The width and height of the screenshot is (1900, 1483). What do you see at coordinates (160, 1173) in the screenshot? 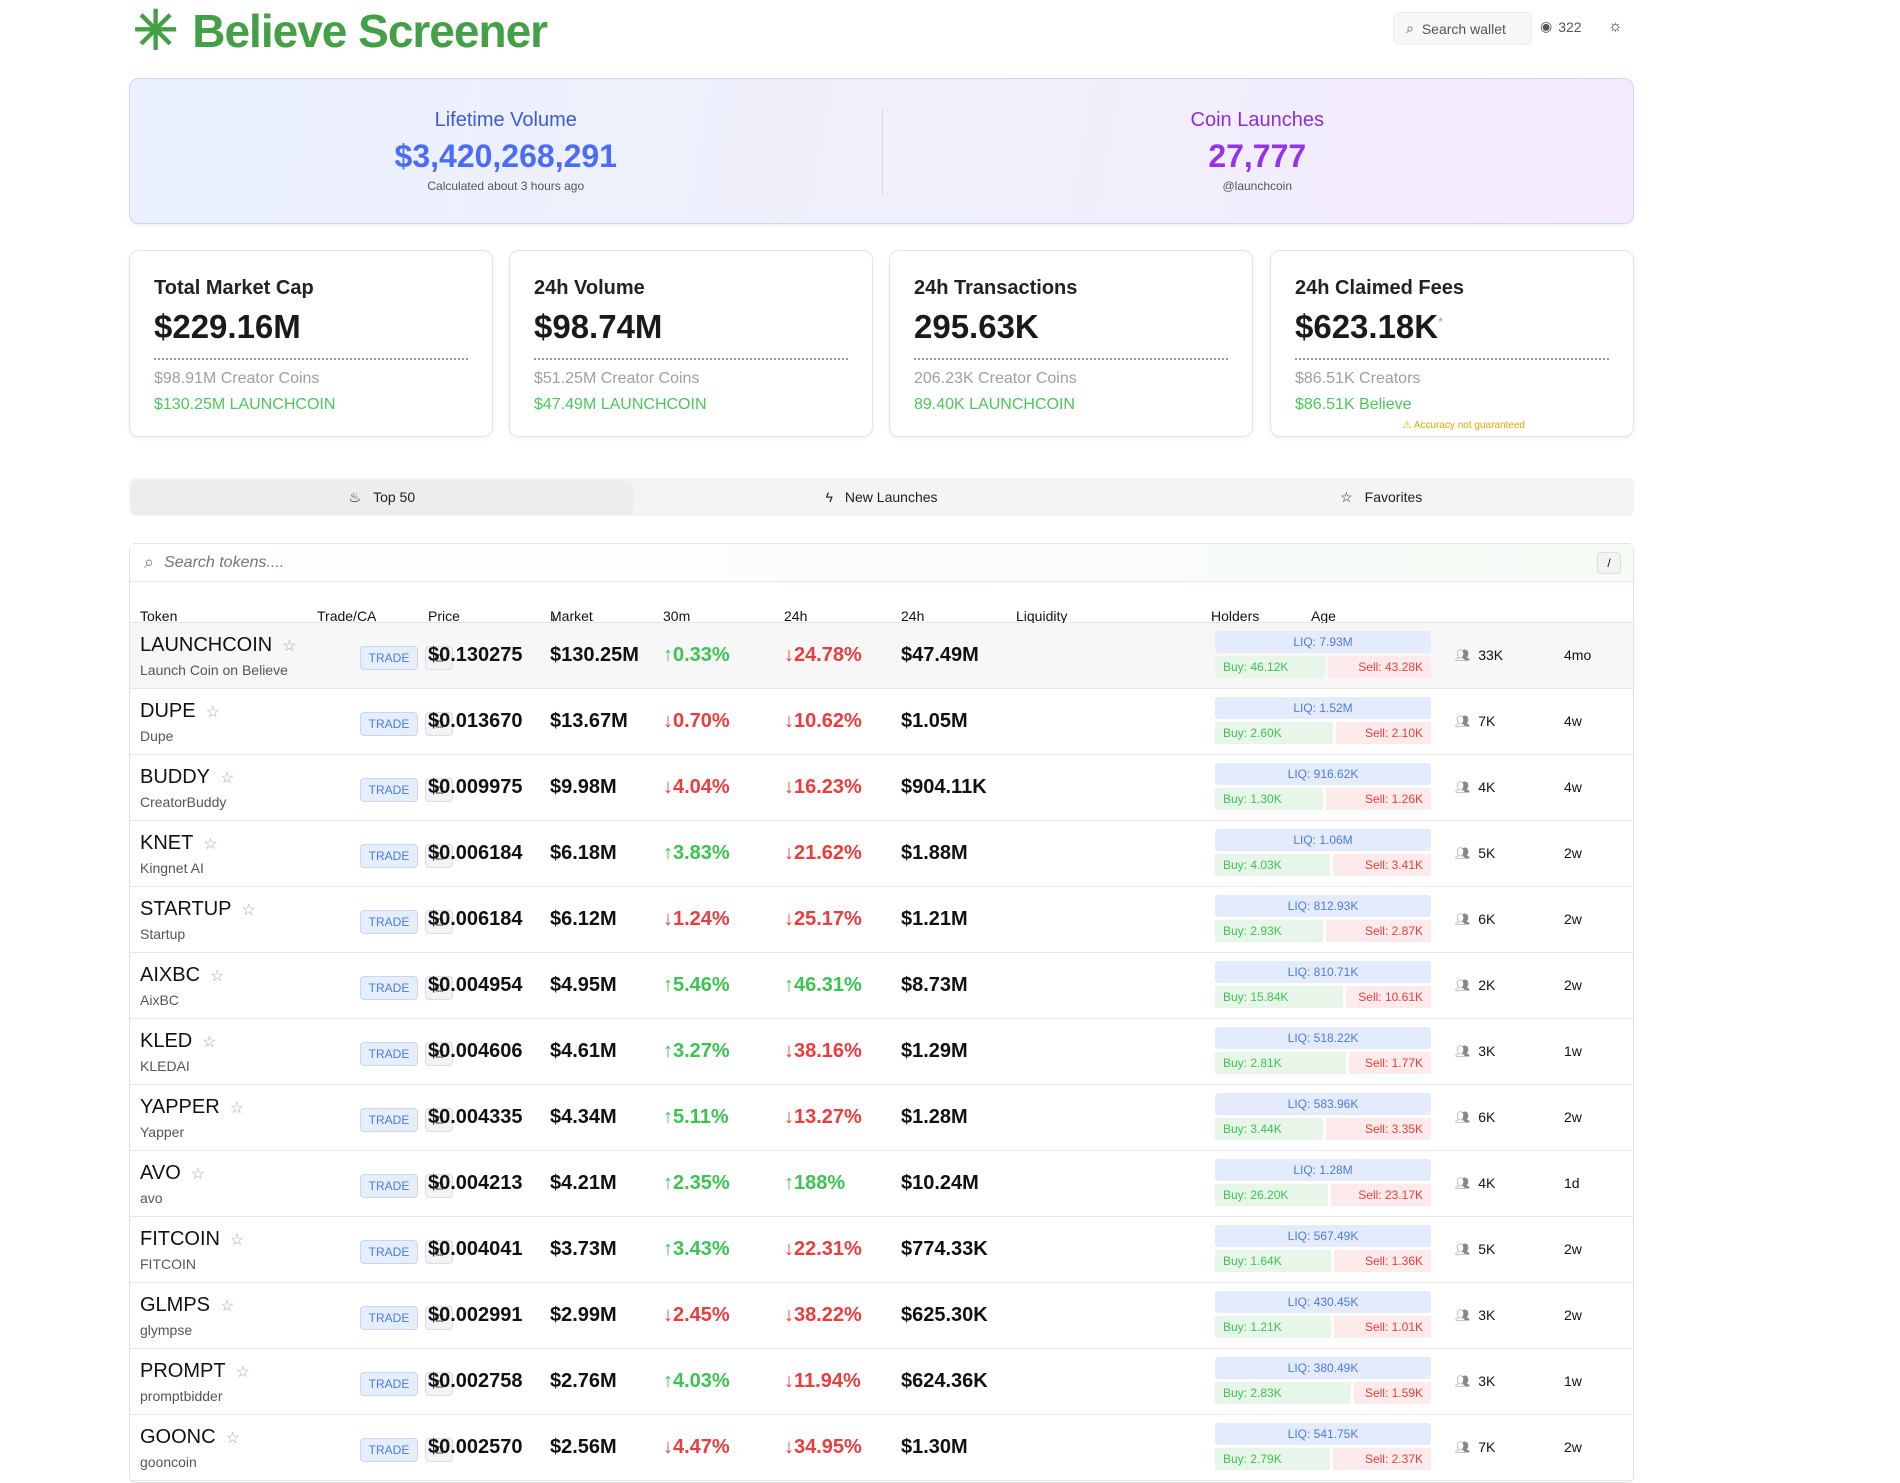
I see `token-symbol: AVO` at bounding box center [160, 1173].